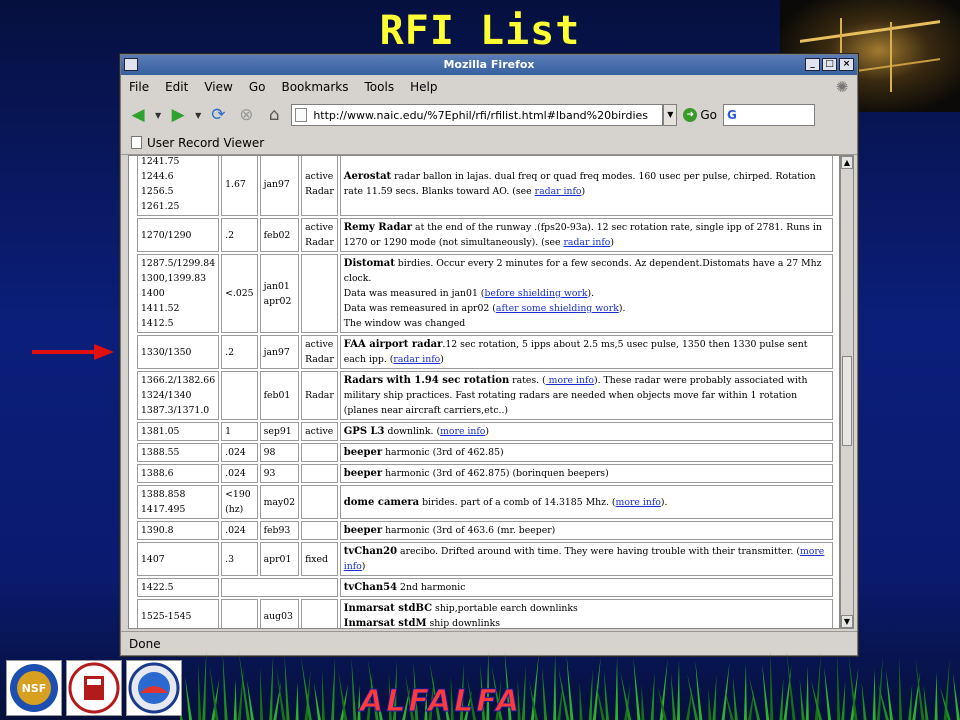  Describe the element at coordinates (166, 235) in the screenshot. I see `freq-cell-line: 1270/1290` at that location.